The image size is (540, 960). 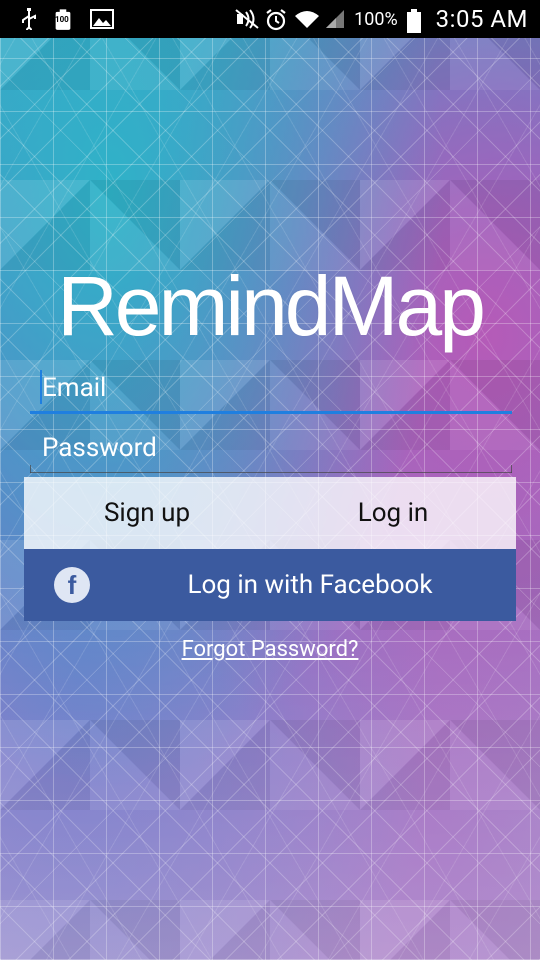 What do you see at coordinates (275, 19) in the screenshot?
I see `alarm-icon` at bounding box center [275, 19].